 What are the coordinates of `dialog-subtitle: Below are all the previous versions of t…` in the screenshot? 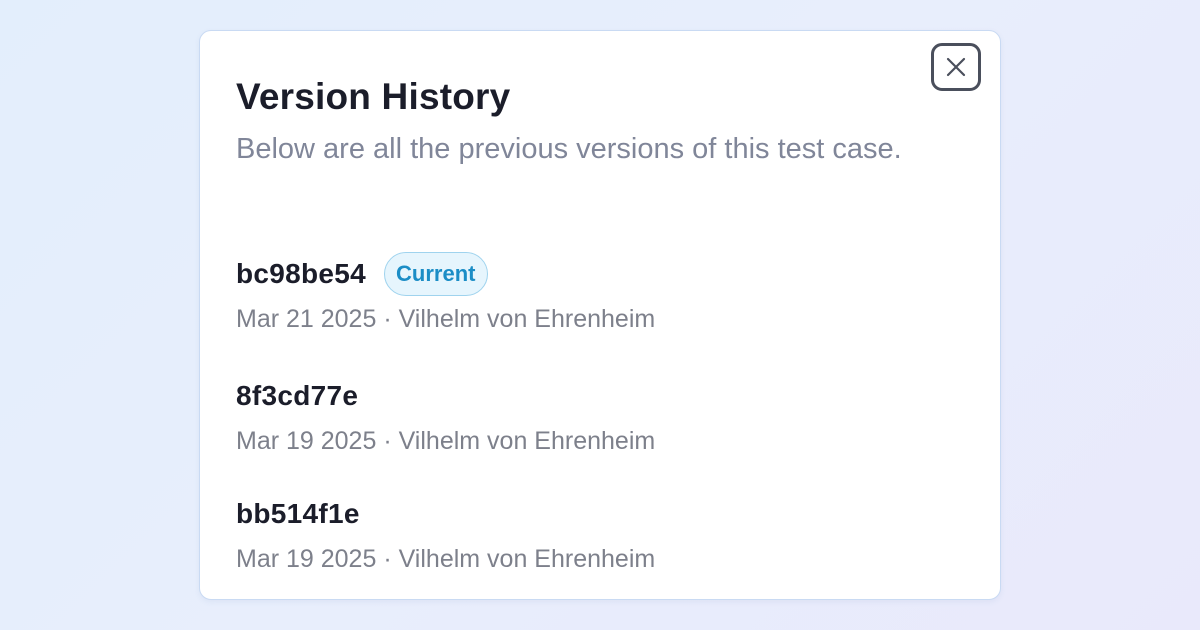 It's located at (569, 149).